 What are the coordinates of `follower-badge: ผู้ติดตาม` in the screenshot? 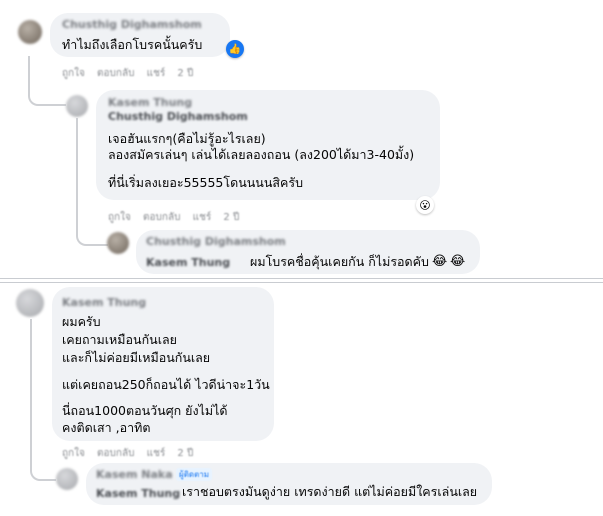 It's located at (194, 474).